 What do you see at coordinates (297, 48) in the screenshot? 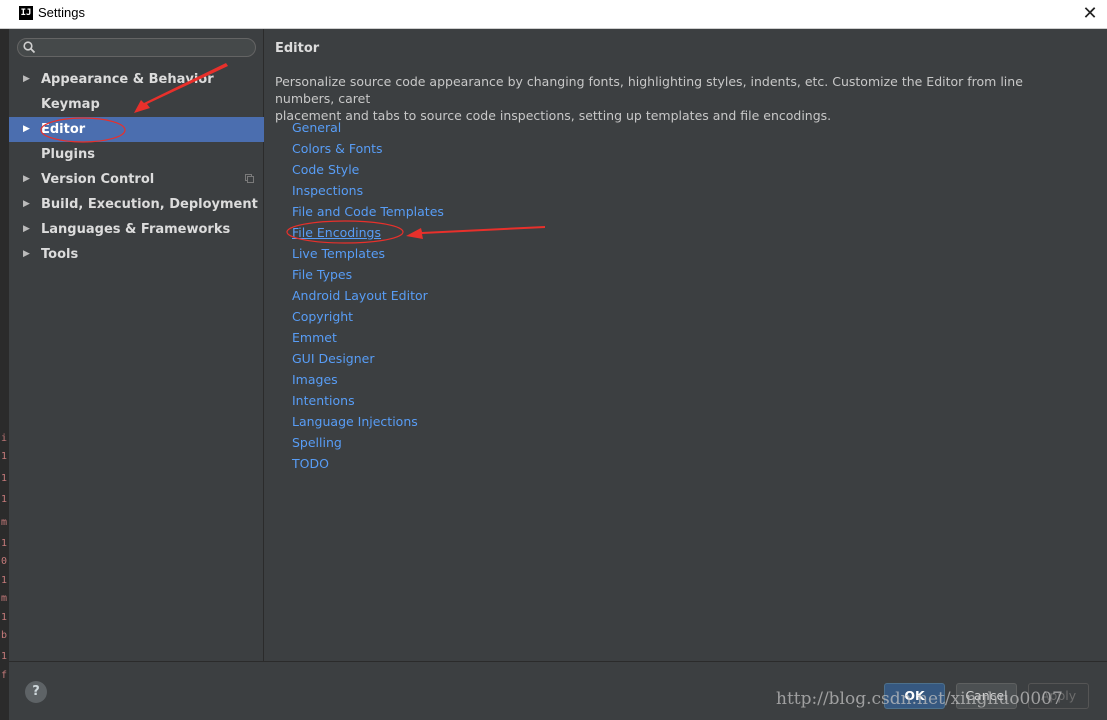
I see `page-title: Editor` at bounding box center [297, 48].